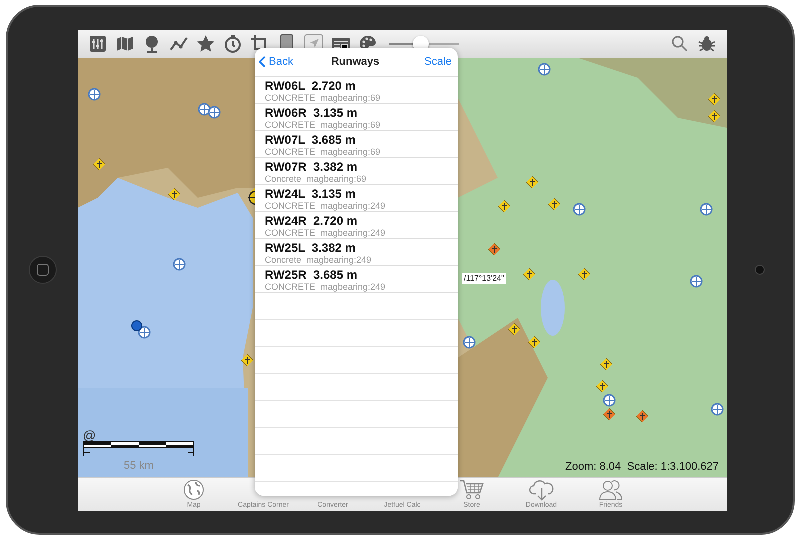  I want to click on runway-title: RW24L 3.135 m, so click(311, 194).